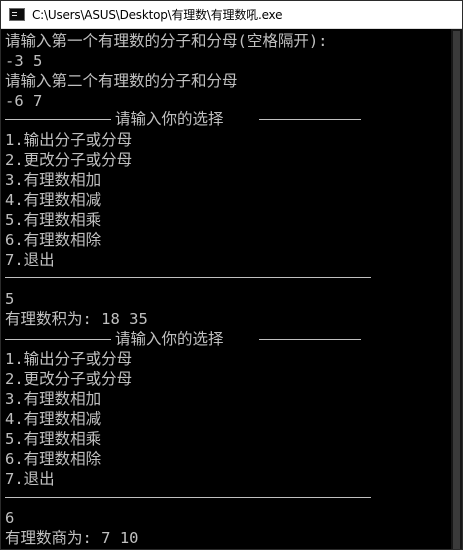  What do you see at coordinates (10, 299) in the screenshot?
I see `user-choice: 5` at bounding box center [10, 299].